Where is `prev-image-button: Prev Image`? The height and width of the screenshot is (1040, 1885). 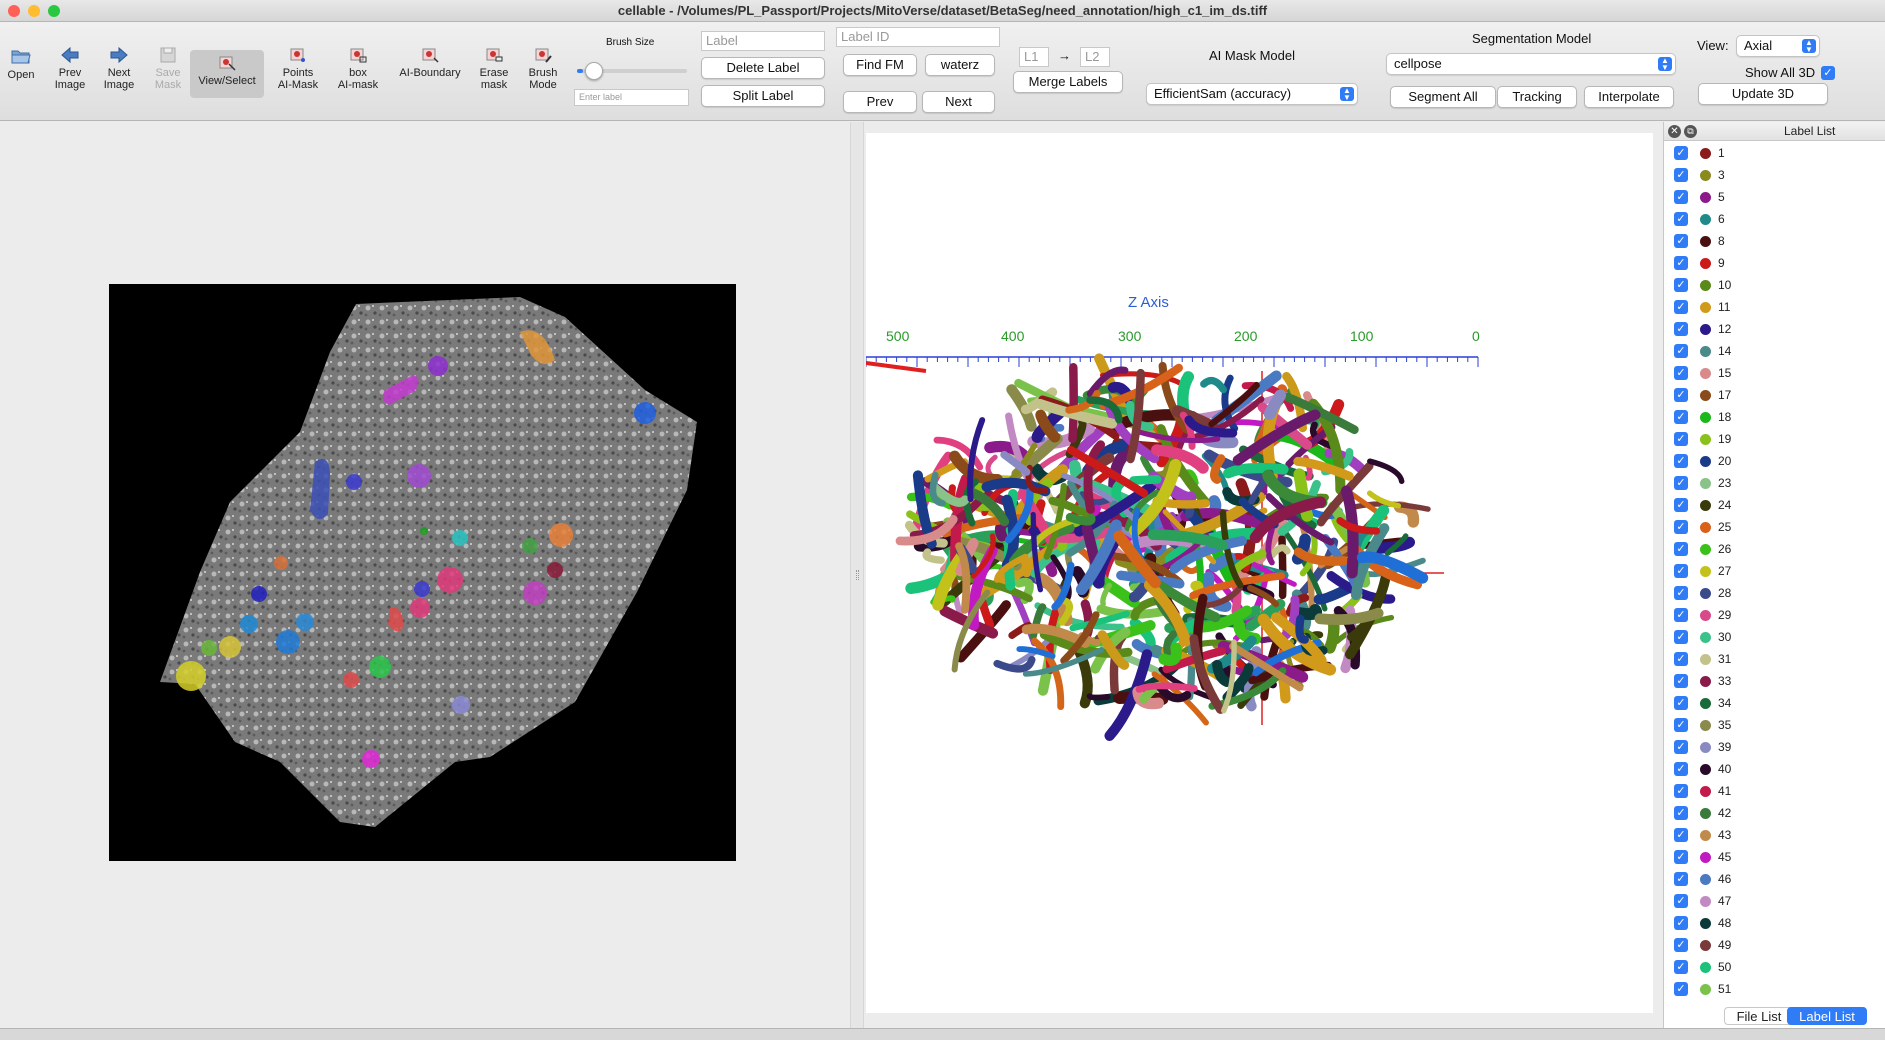
prev-image-button: Prev Image is located at coordinates (70, 68).